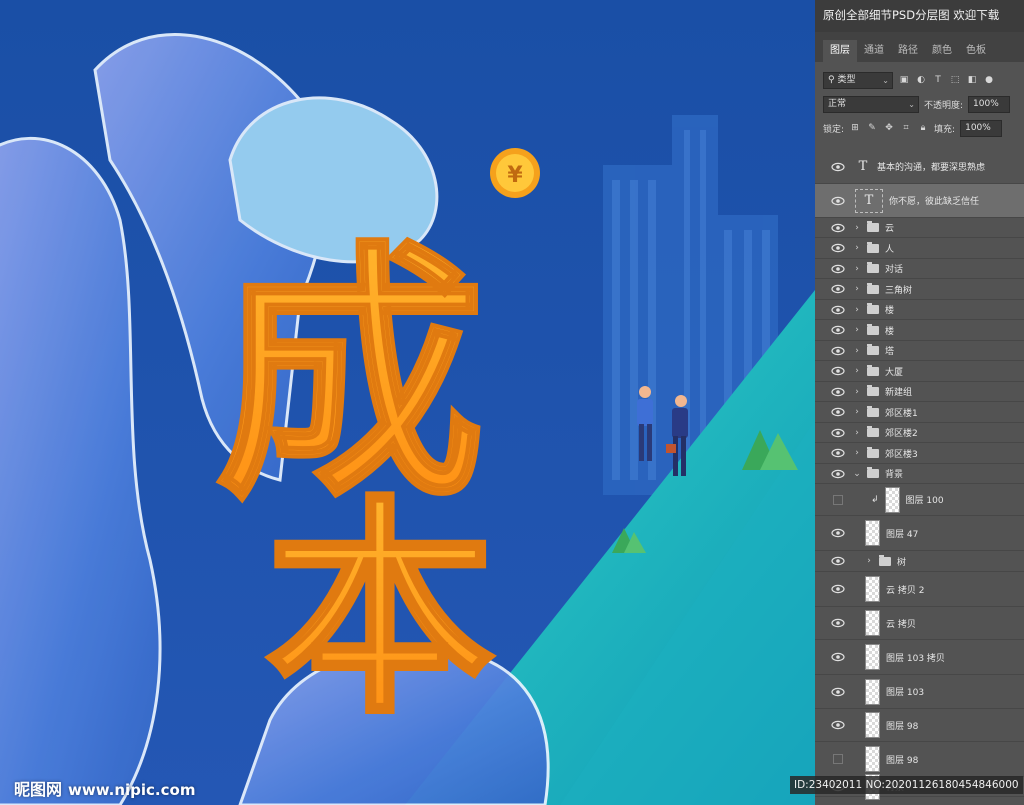 The image size is (1024, 805). Describe the element at coordinates (834, 129) in the screenshot. I see `lock-label: 锁定:` at that location.